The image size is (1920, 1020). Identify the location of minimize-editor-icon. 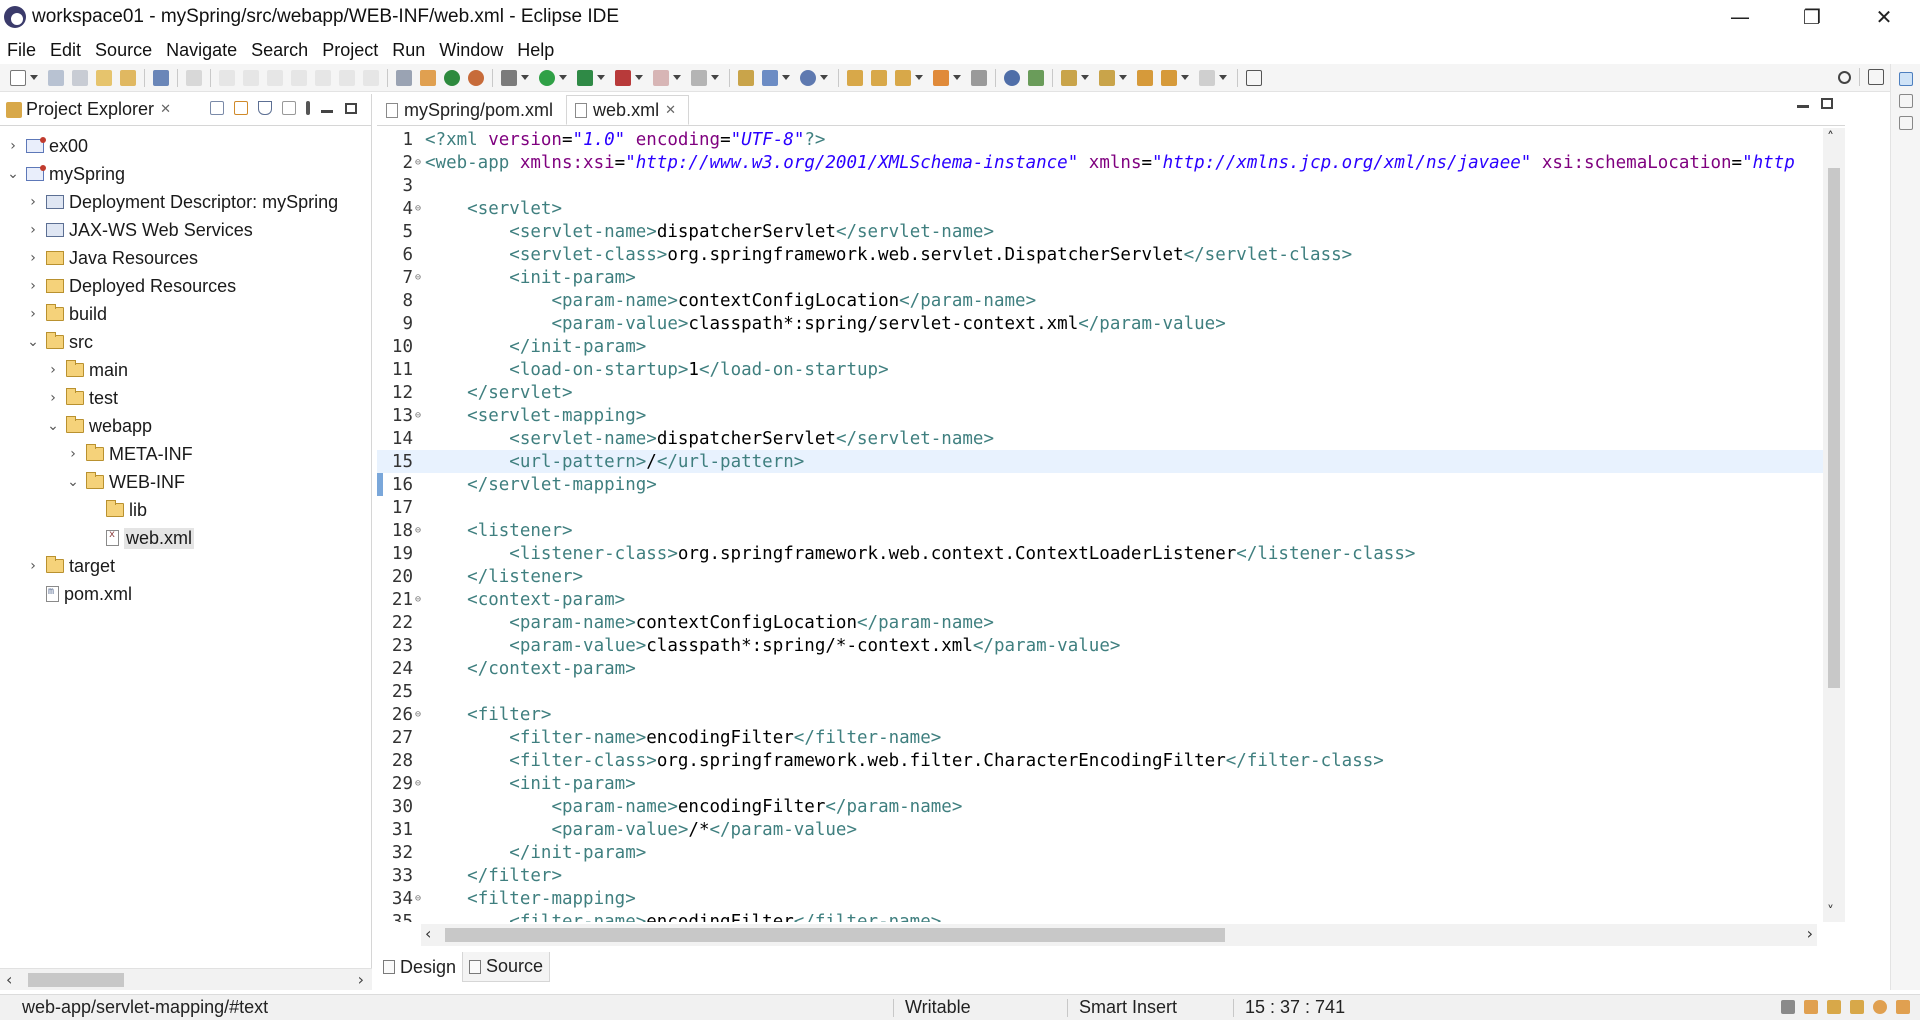
(1803, 106).